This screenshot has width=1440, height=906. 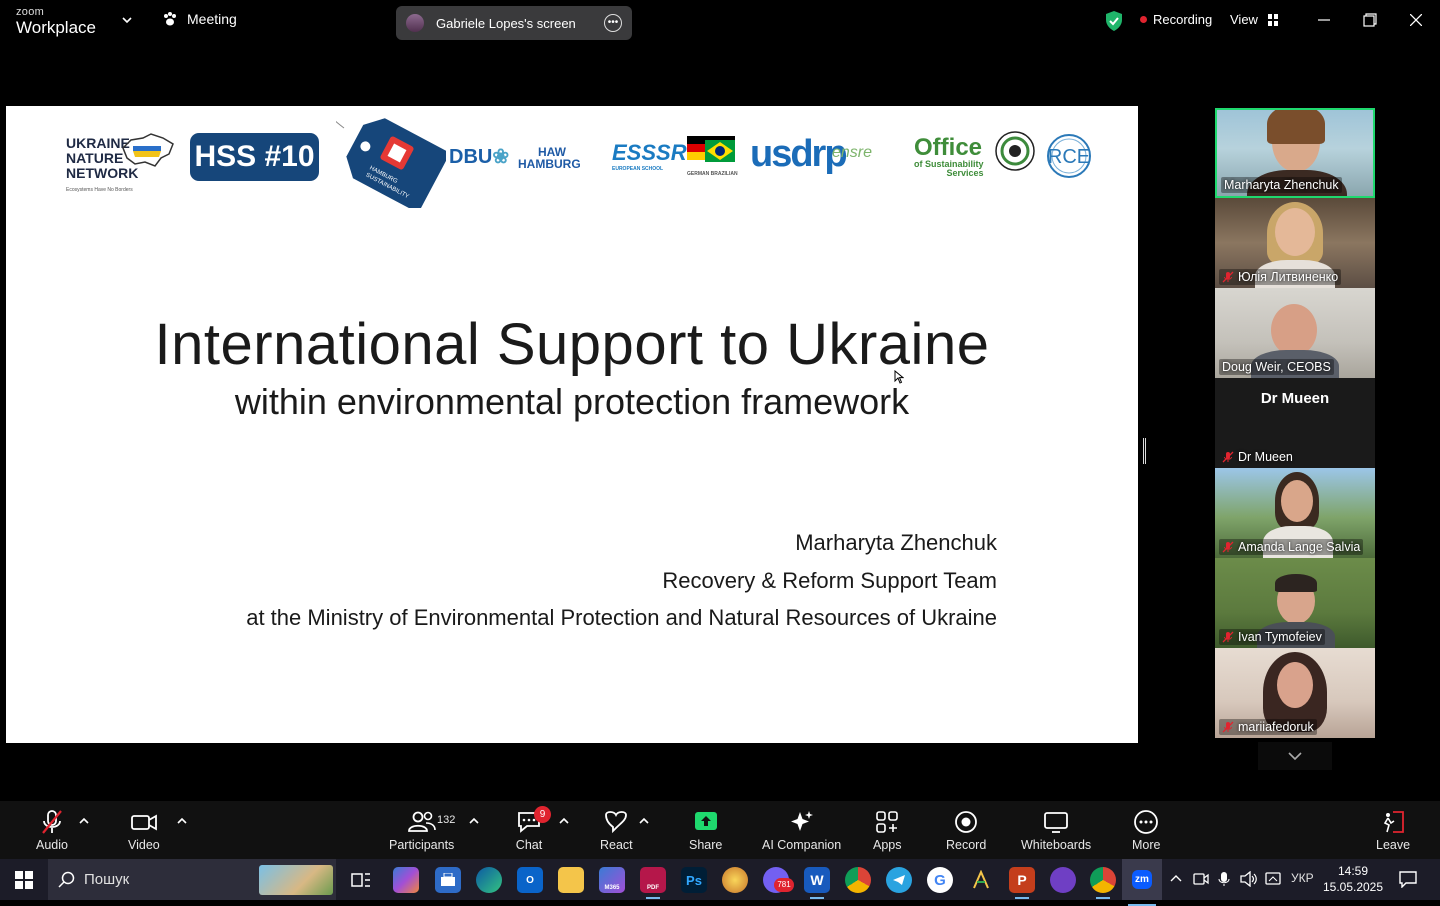 I want to click on close-button, so click(x=1416, y=20).